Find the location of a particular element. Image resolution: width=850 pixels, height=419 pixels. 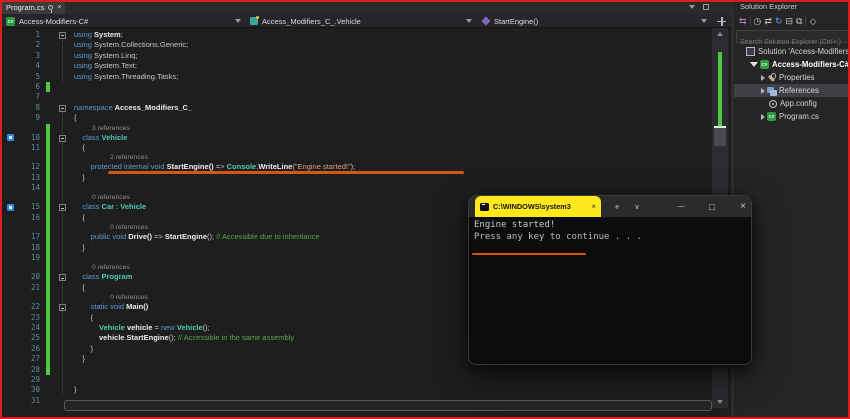

scroll-up-icon is located at coordinates (719, 34).